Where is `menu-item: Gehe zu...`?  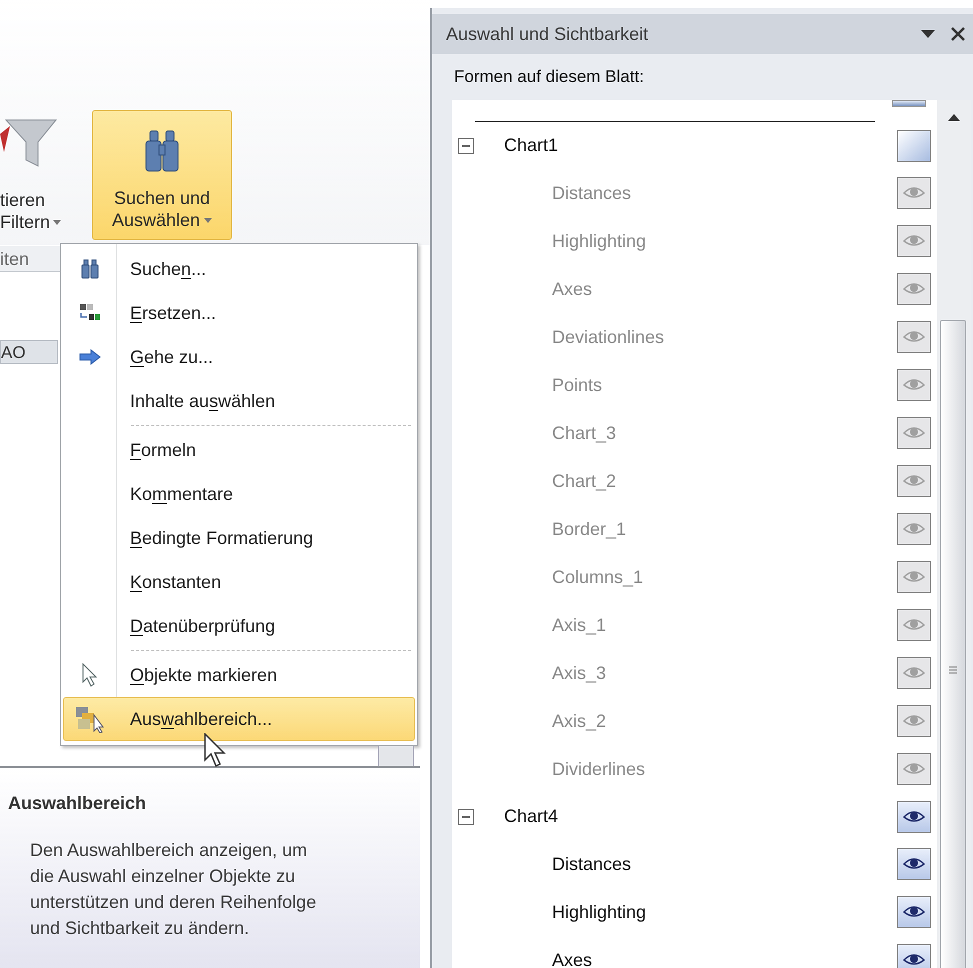 menu-item: Gehe zu... is located at coordinates (239, 357).